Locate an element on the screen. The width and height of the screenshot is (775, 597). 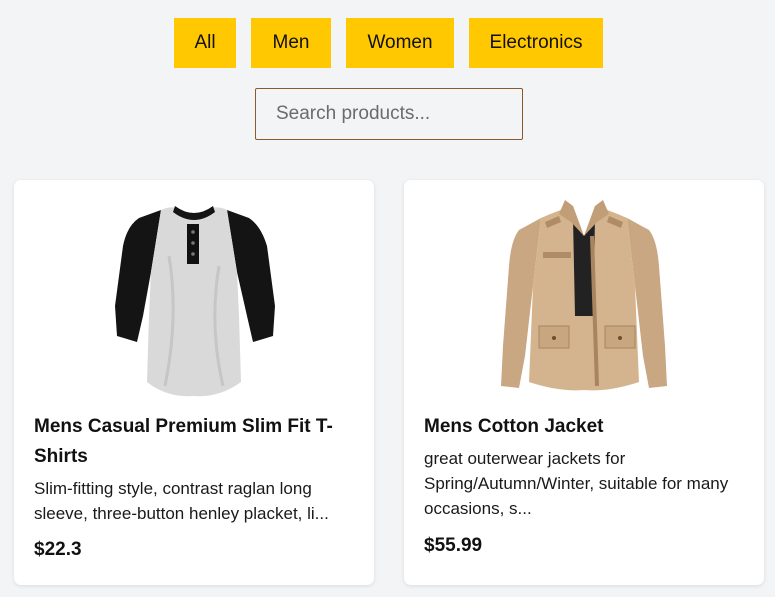
search-input is located at coordinates (389, 114).